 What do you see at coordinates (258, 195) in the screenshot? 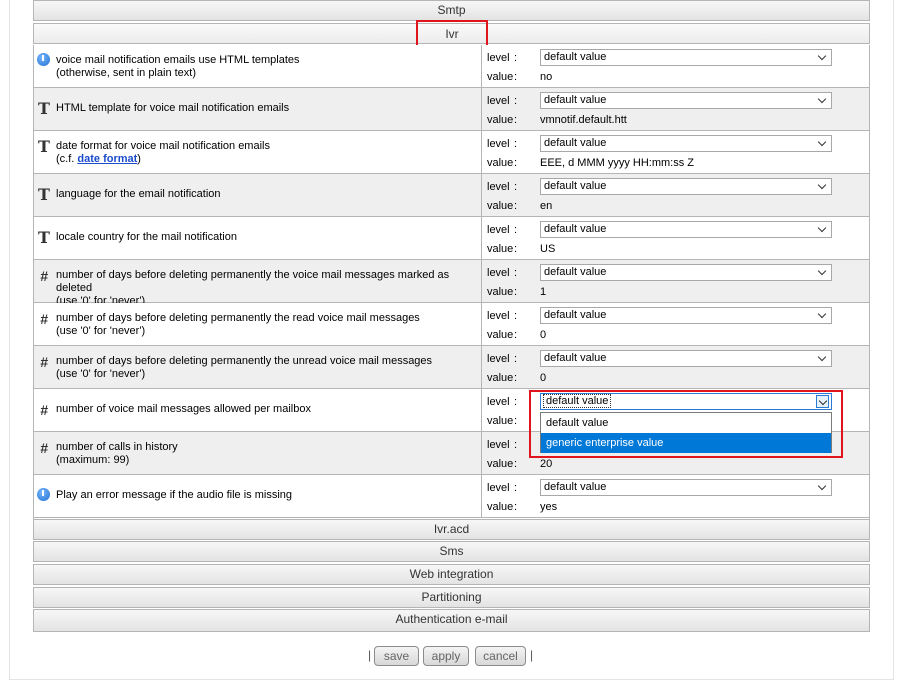
I see `setting-description-cell: Tlanguage for the email notification` at bounding box center [258, 195].